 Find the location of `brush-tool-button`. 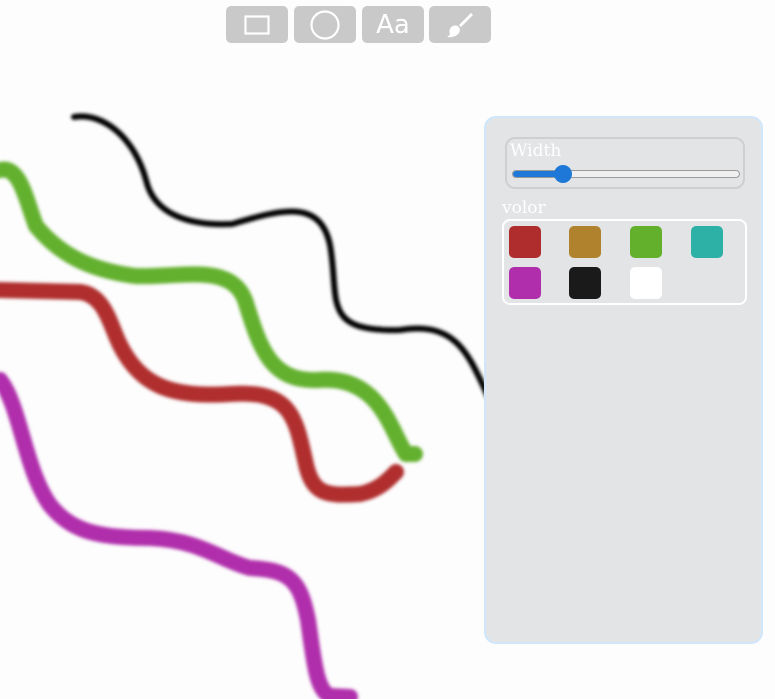

brush-tool-button is located at coordinates (460, 24).